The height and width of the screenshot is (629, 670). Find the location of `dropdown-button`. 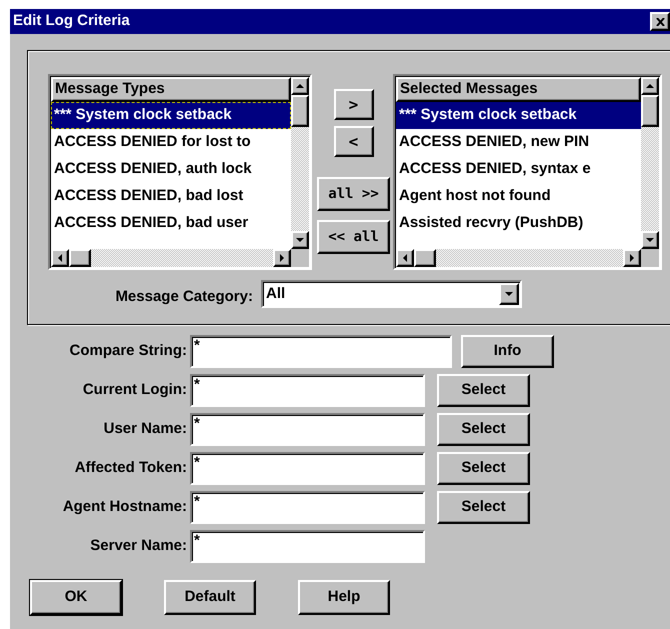

dropdown-button is located at coordinates (509, 294).